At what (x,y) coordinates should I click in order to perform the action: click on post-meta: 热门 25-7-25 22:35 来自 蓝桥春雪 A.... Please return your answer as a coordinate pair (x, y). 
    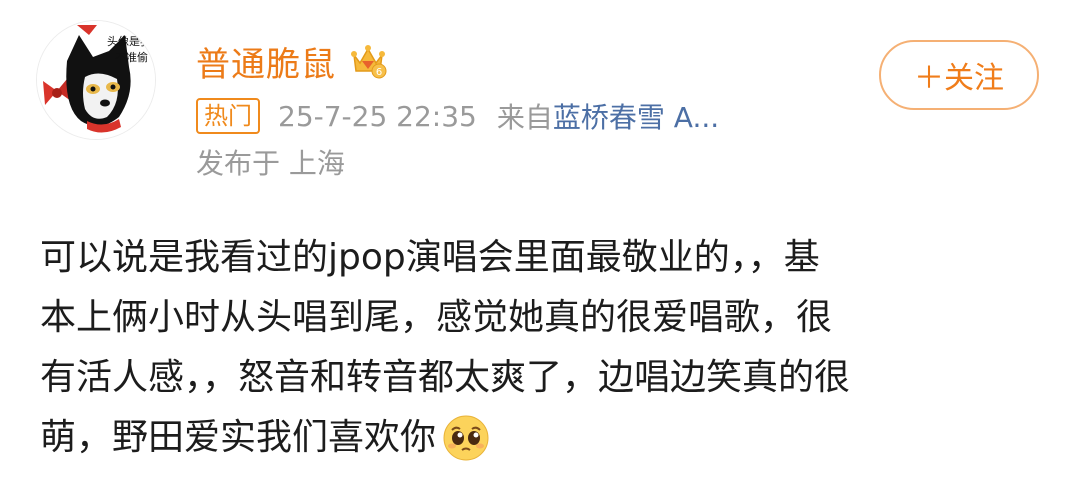
    Looking at the image, I should click on (457, 116).